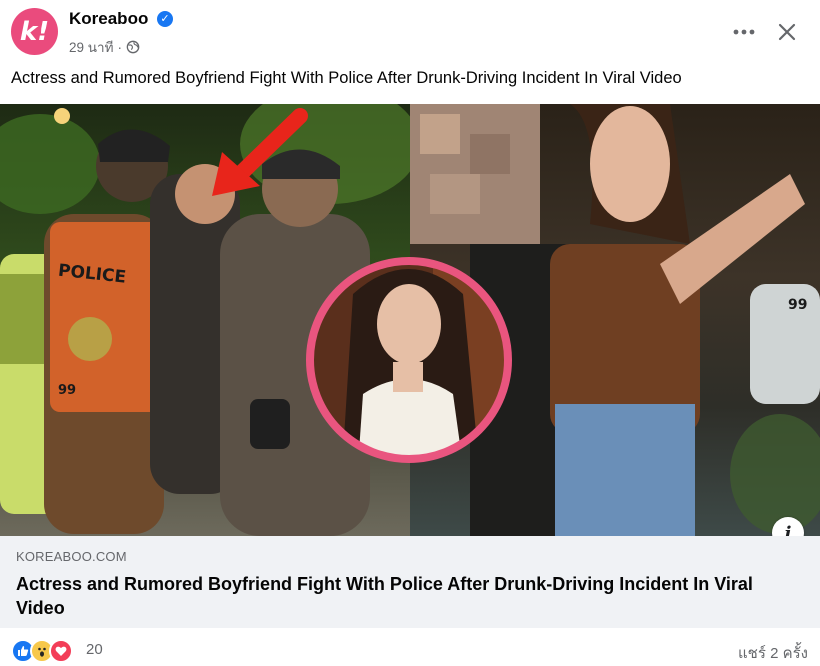 The width and height of the screenshot is (820, 666). What do you see at coordinates (61, 651) in the screenshot?
I see `love-icon` at bounding box center [61, 651].